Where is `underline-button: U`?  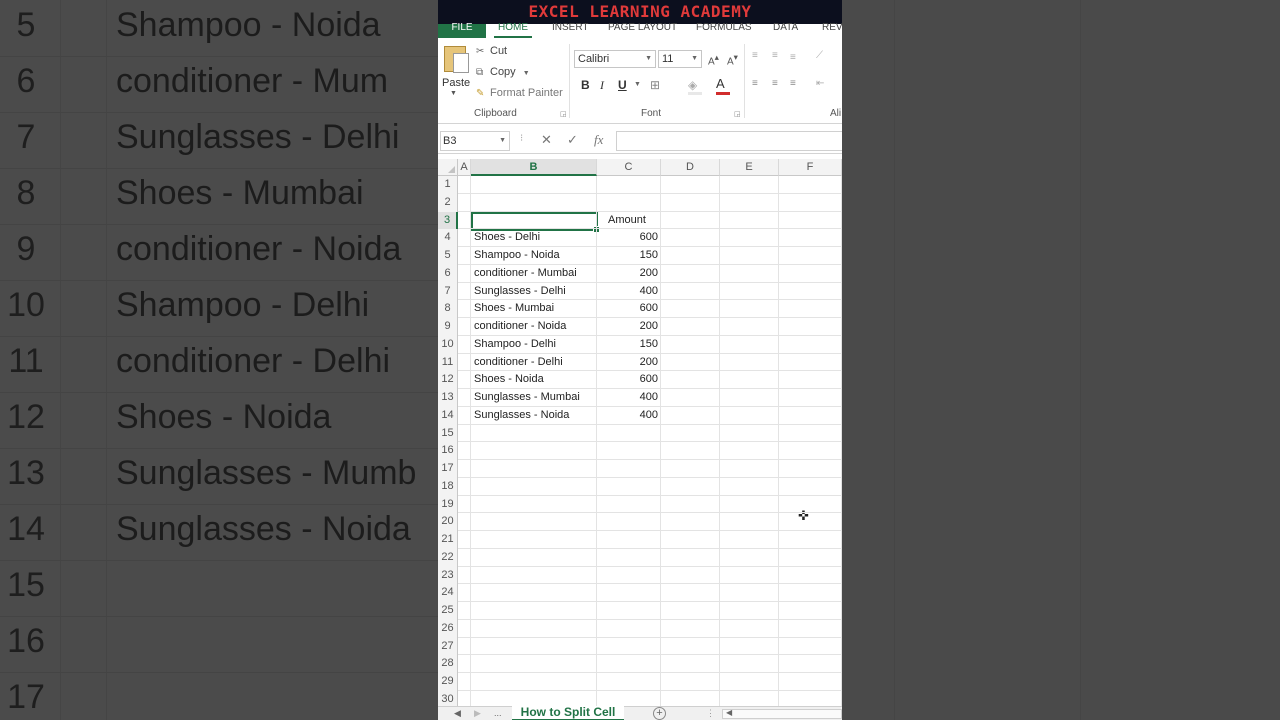 underline-button: U is located at coordinates (622, 85).